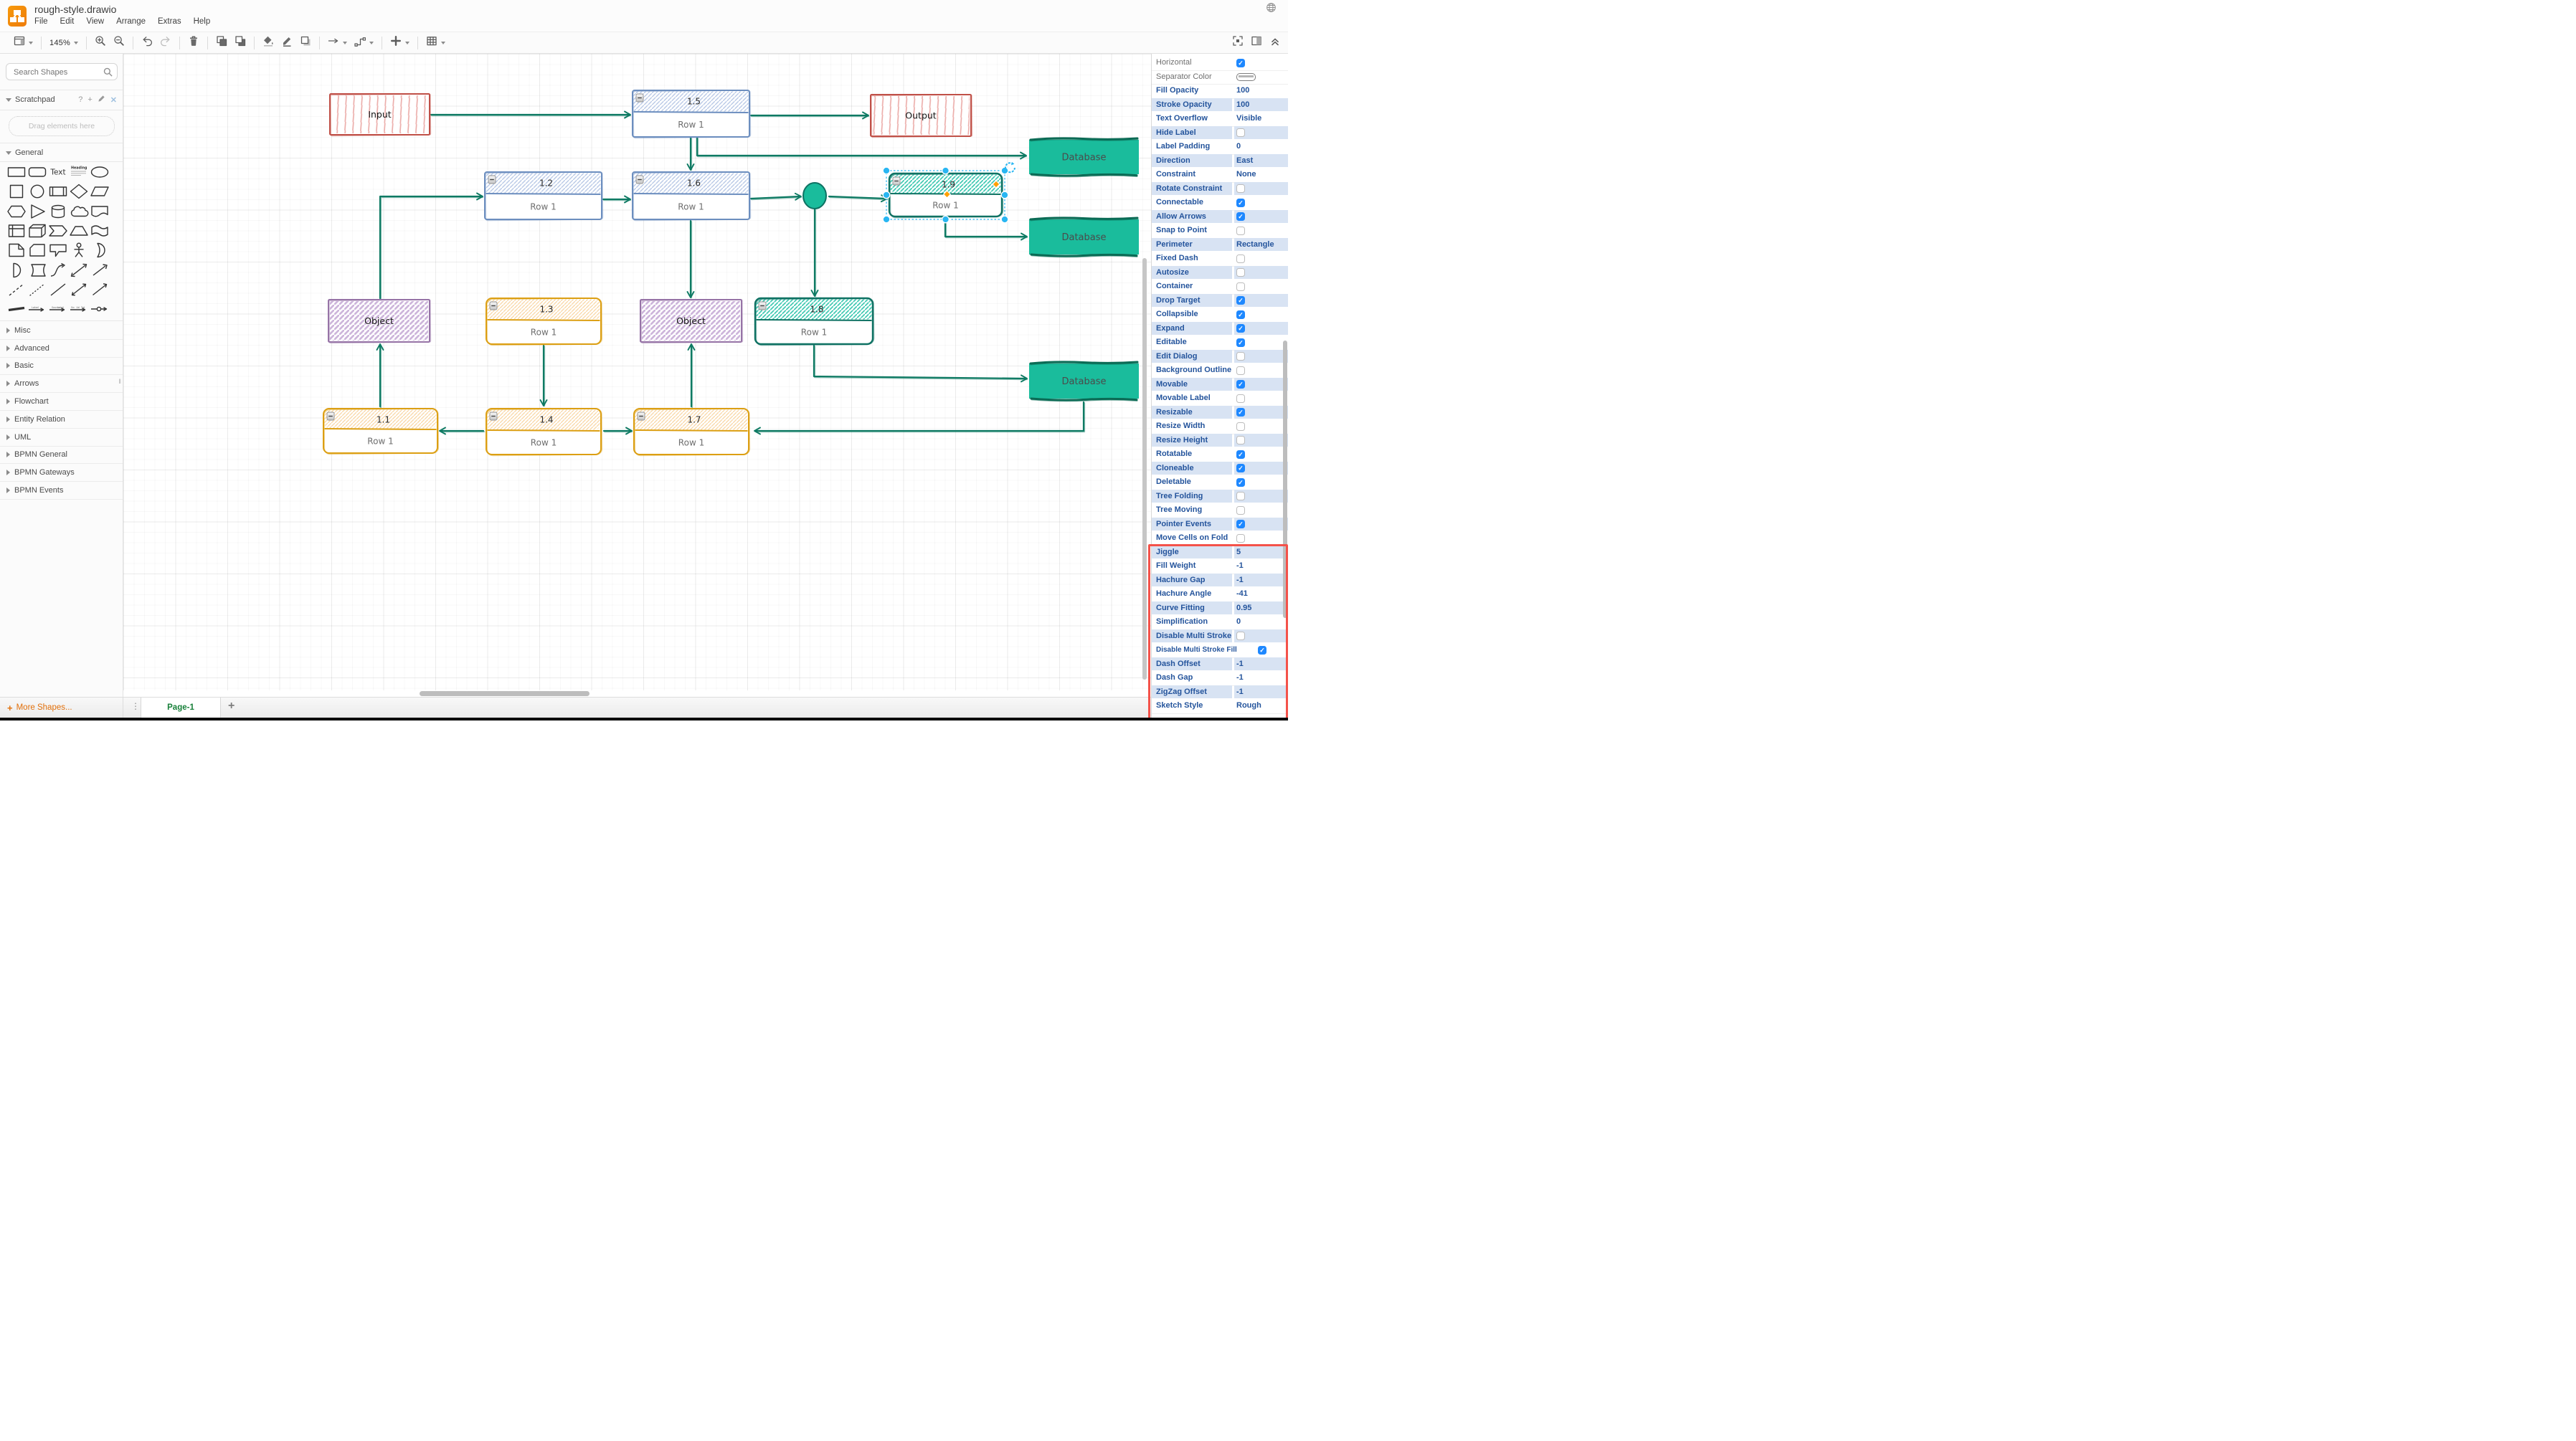 Image resolution: width=2576 pixels, height=1441 pixels. I want to click on database-3: Database, so click(1084, 381).